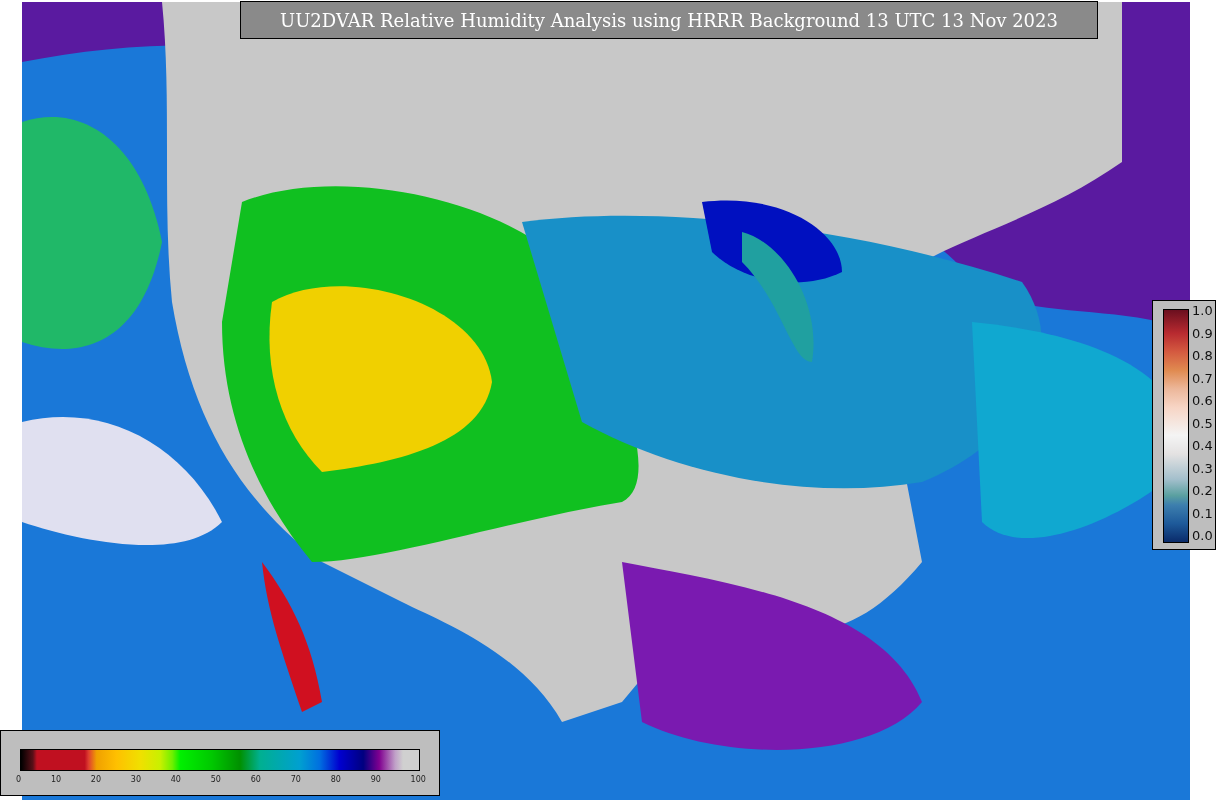  Describe the element at coordinates (255, 779) in the screenshot. I see `tick-label: 60` at that location.